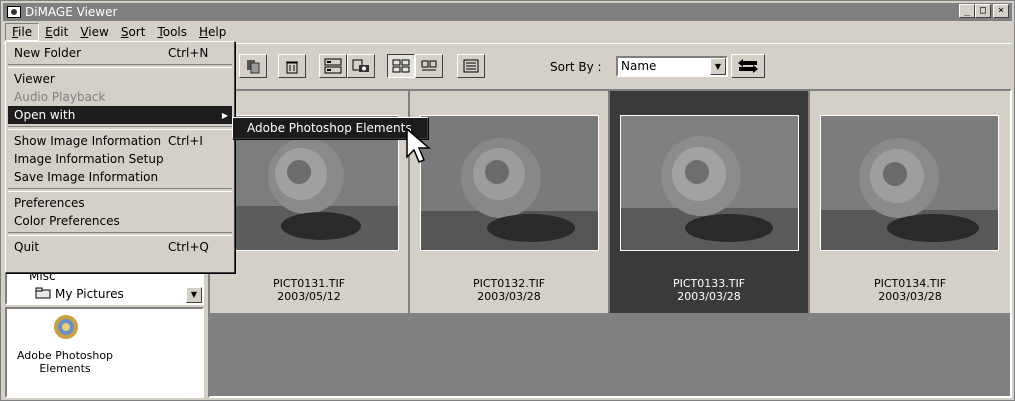 This screenshot has height=401, width=1015. I want to click on thumbnail-caption: PICT0133.TIF 2003/03/28, so click(709, 290).